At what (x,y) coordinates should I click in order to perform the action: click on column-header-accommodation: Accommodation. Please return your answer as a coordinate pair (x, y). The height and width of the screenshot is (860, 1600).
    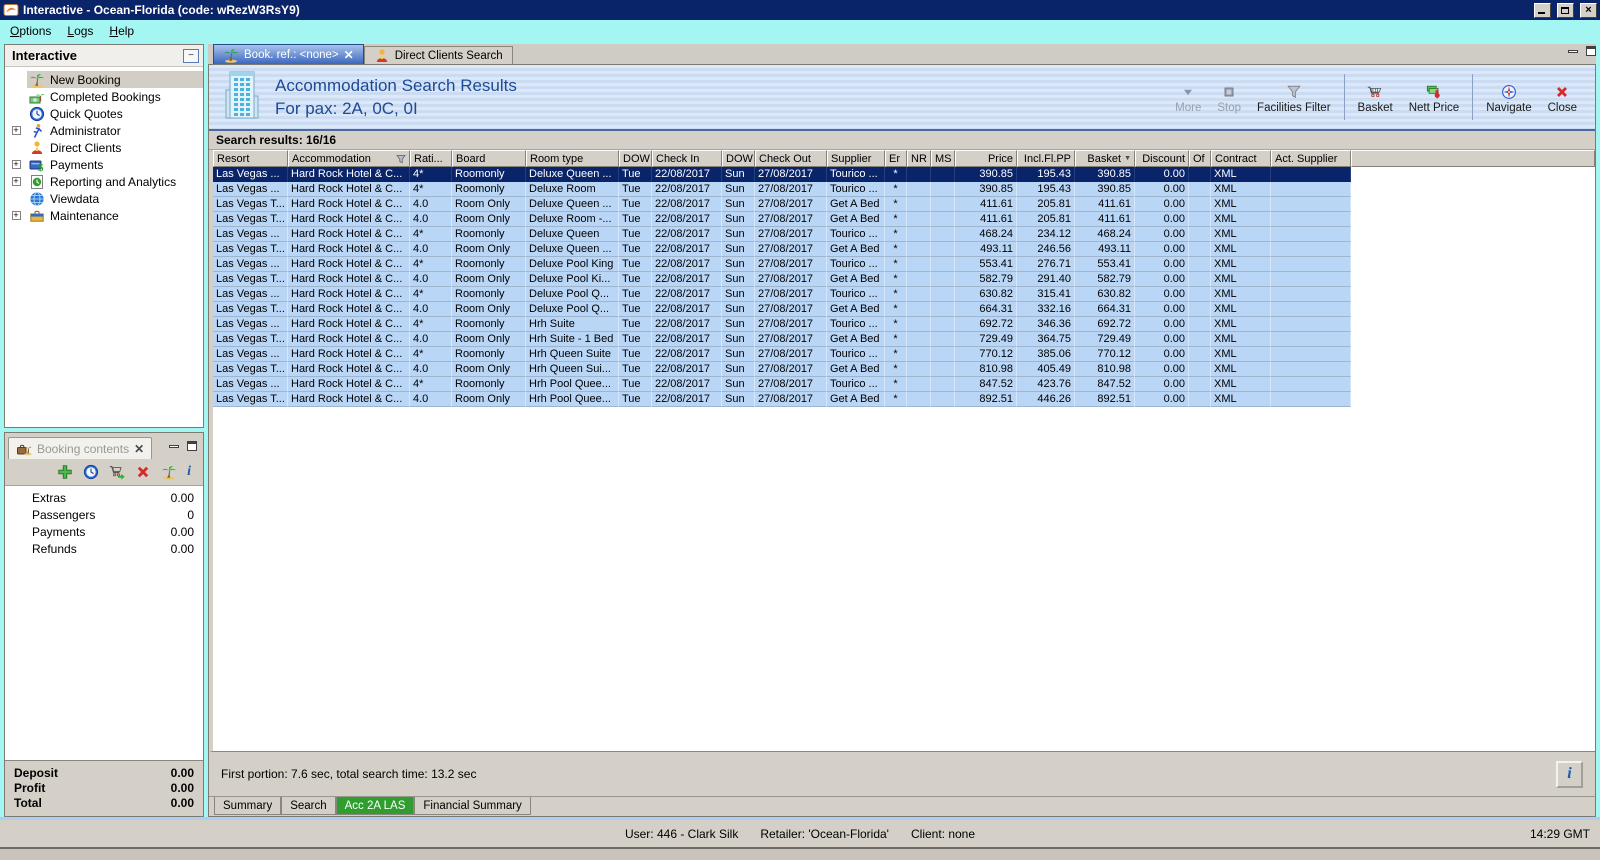
    Looking at the image, I should click on (349, 158).